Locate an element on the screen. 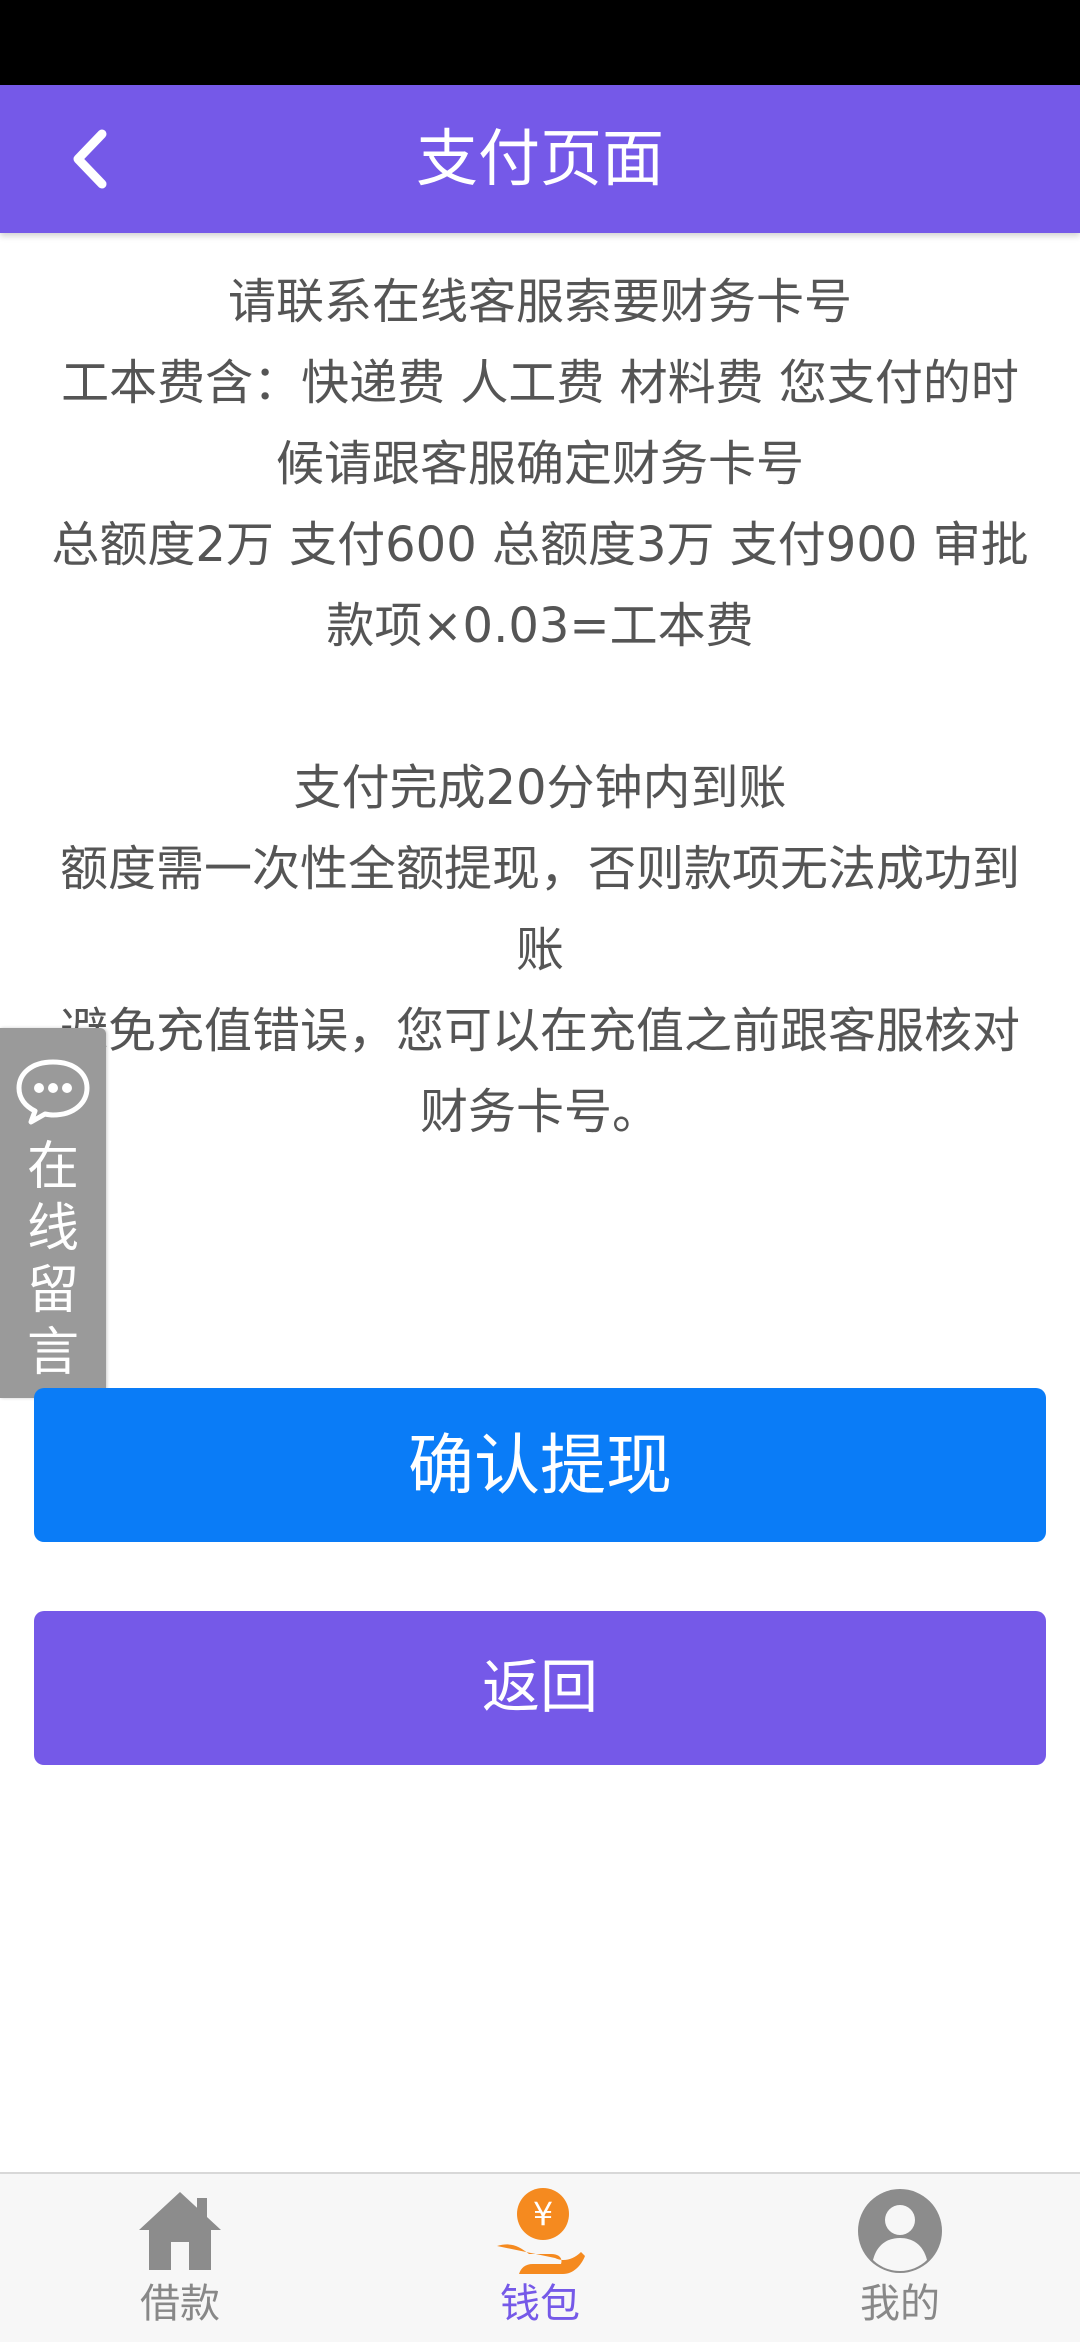  tab-label-wallet: 钱包 is located at coordinates (540, 2304).